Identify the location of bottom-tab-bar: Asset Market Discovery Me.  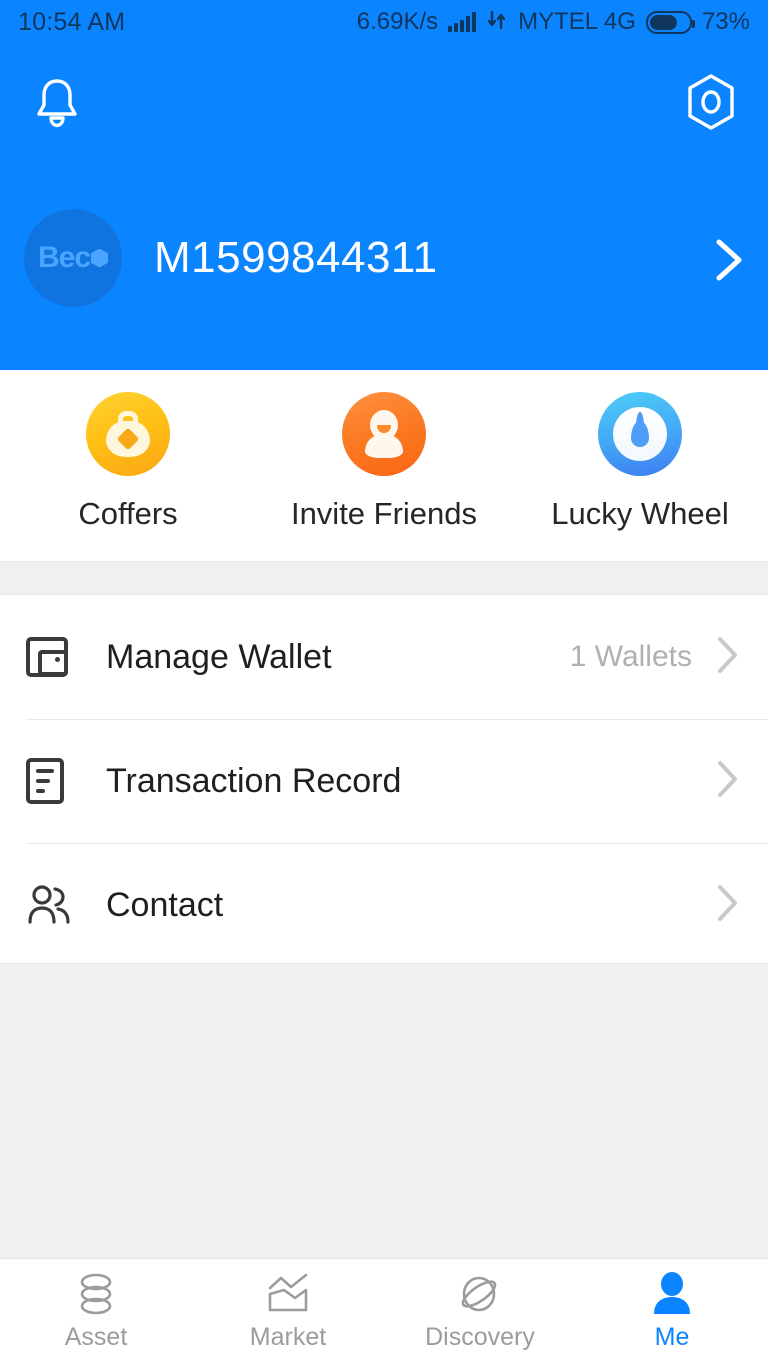
(384, 1311).